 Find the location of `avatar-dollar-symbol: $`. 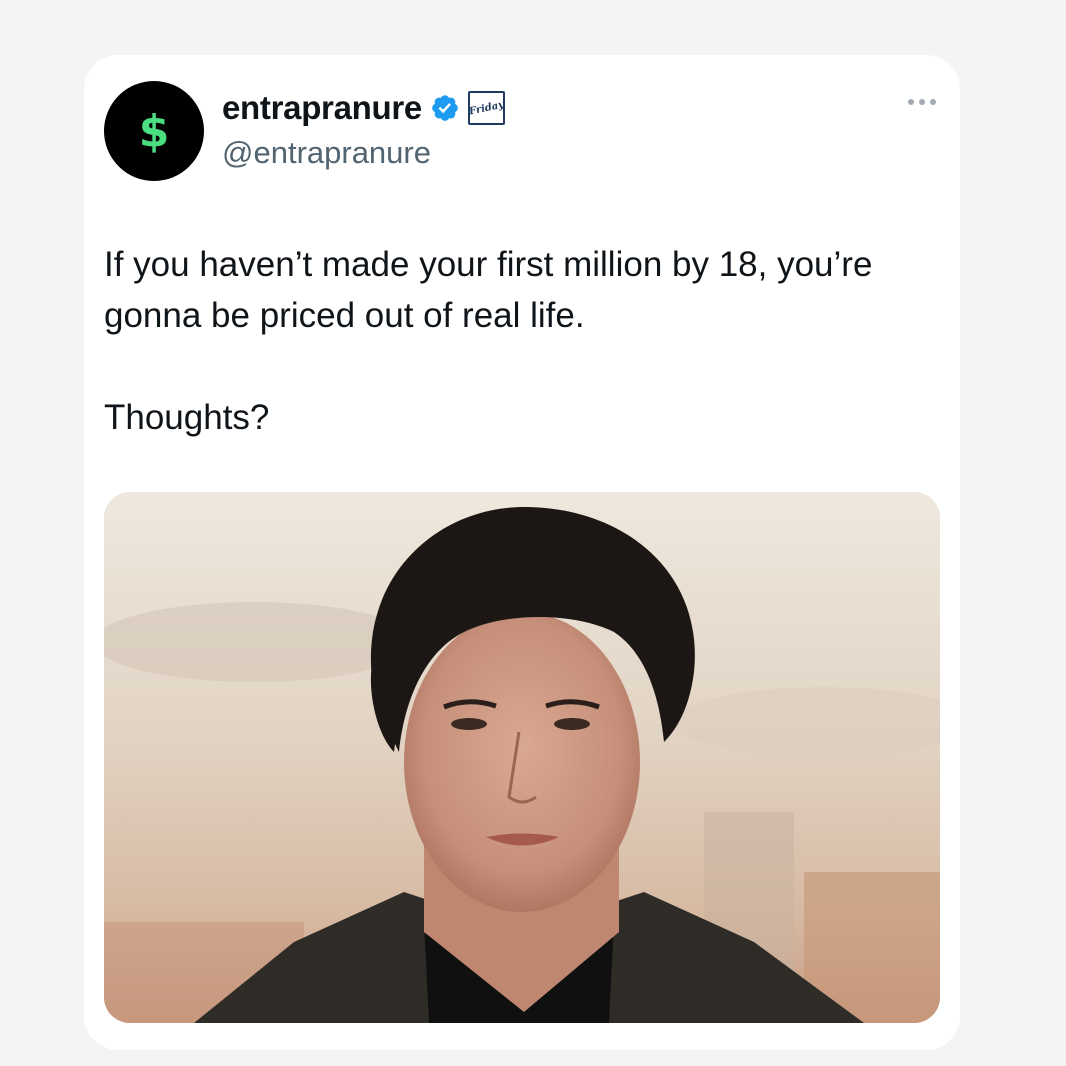

avatar-dollar-symbol: $ is located at coordinates (154, 131).